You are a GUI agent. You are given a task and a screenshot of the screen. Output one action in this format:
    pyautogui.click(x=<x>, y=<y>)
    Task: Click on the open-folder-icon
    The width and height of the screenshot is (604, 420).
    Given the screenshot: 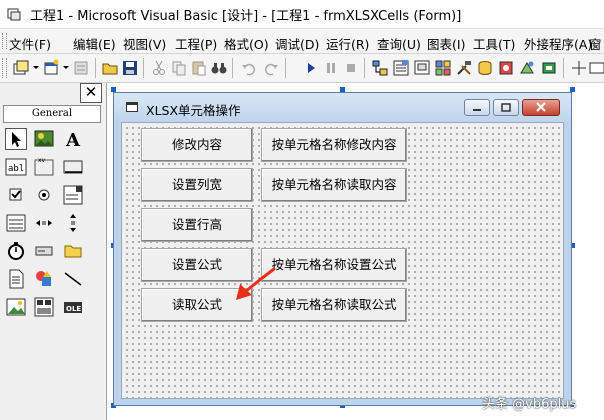 What is the action you would take?
    pyautogui.click(x=110, y=68)
    